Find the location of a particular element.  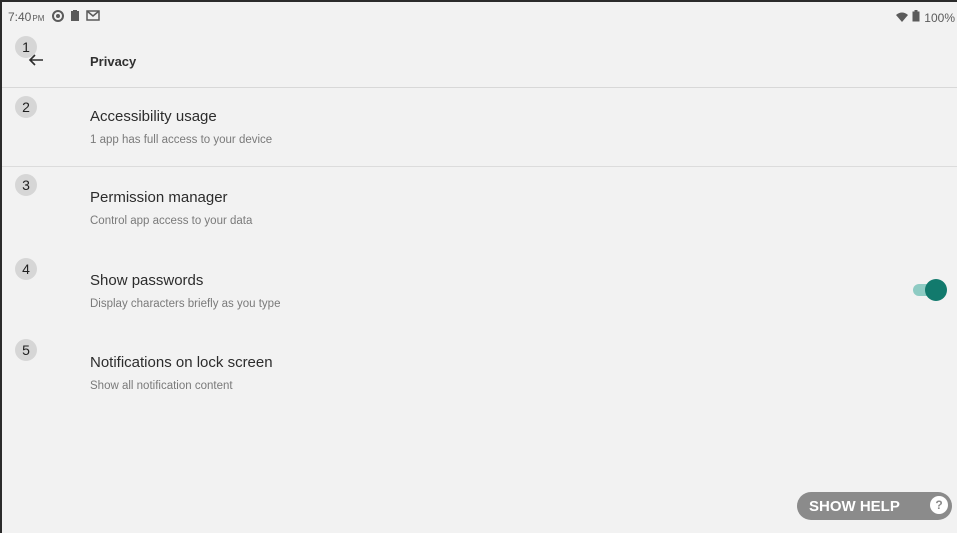

item-subtitle: Display characters briefly as you type is located at coordinates (185, 304).